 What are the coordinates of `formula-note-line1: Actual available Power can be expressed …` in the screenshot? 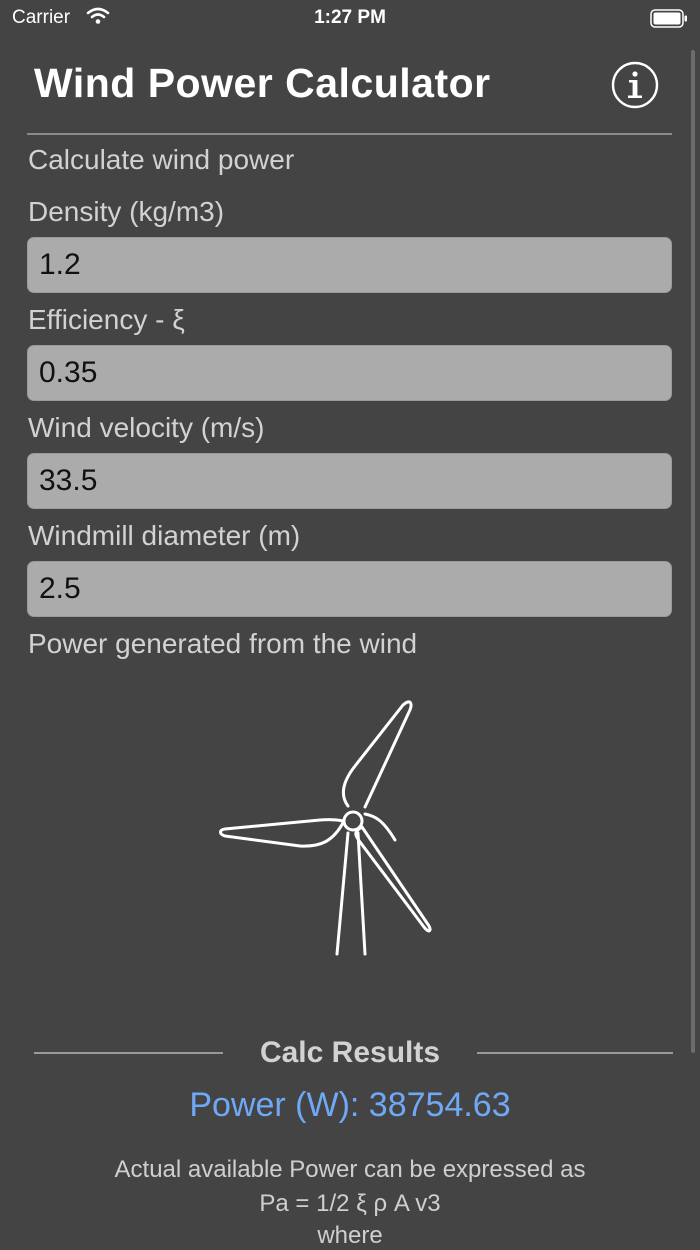 It's located at (350, 1169).